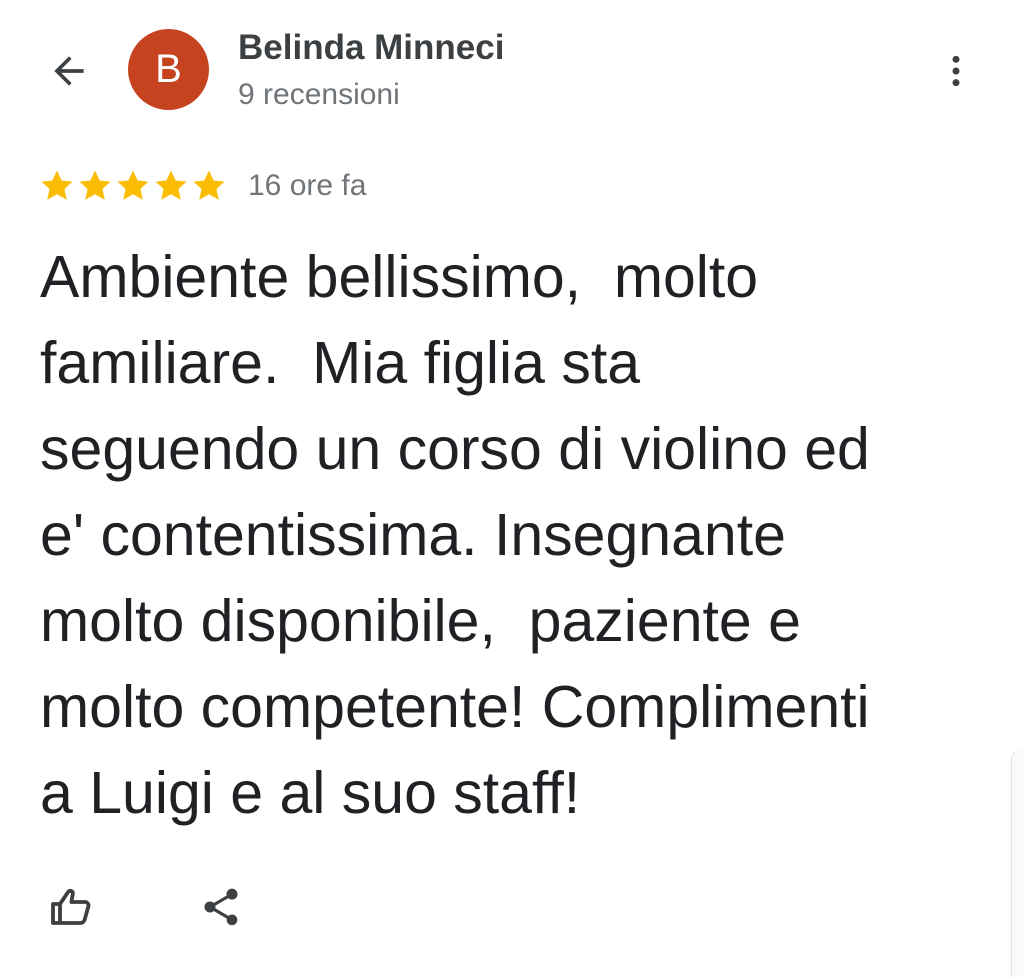  Describe the element at coordinates (420, 621) in the screenshot. I see `review-text-line: molto disponibile, paziente e` at that location.